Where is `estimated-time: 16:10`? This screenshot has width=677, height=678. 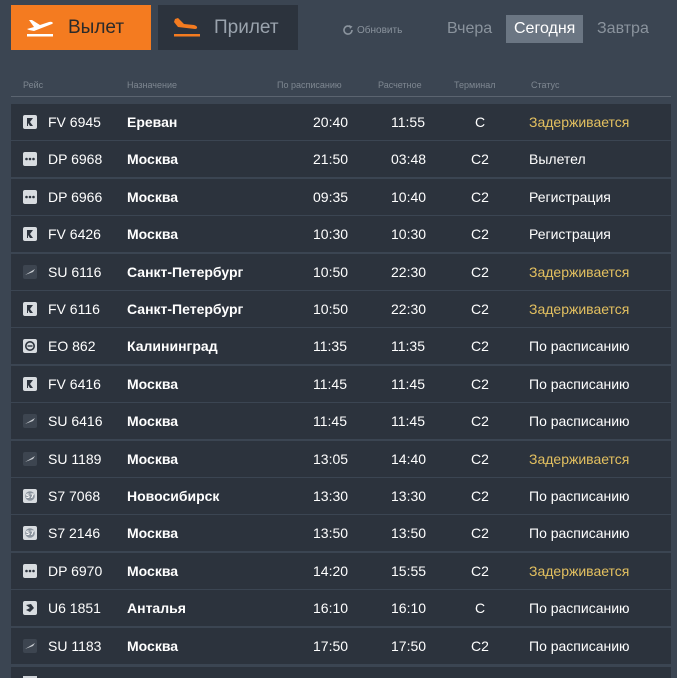
estimated-time: 16:10 is located at coordinates (409, 608).